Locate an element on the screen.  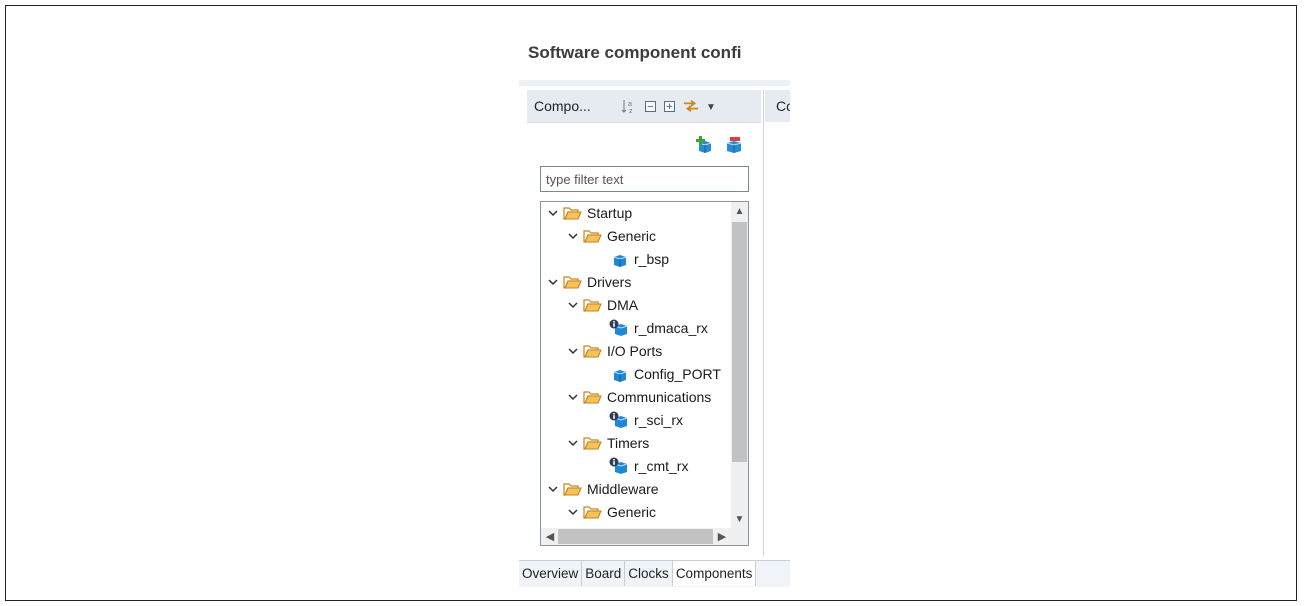
tree-component-row: r_bsp is located at coordinates (639, 258).